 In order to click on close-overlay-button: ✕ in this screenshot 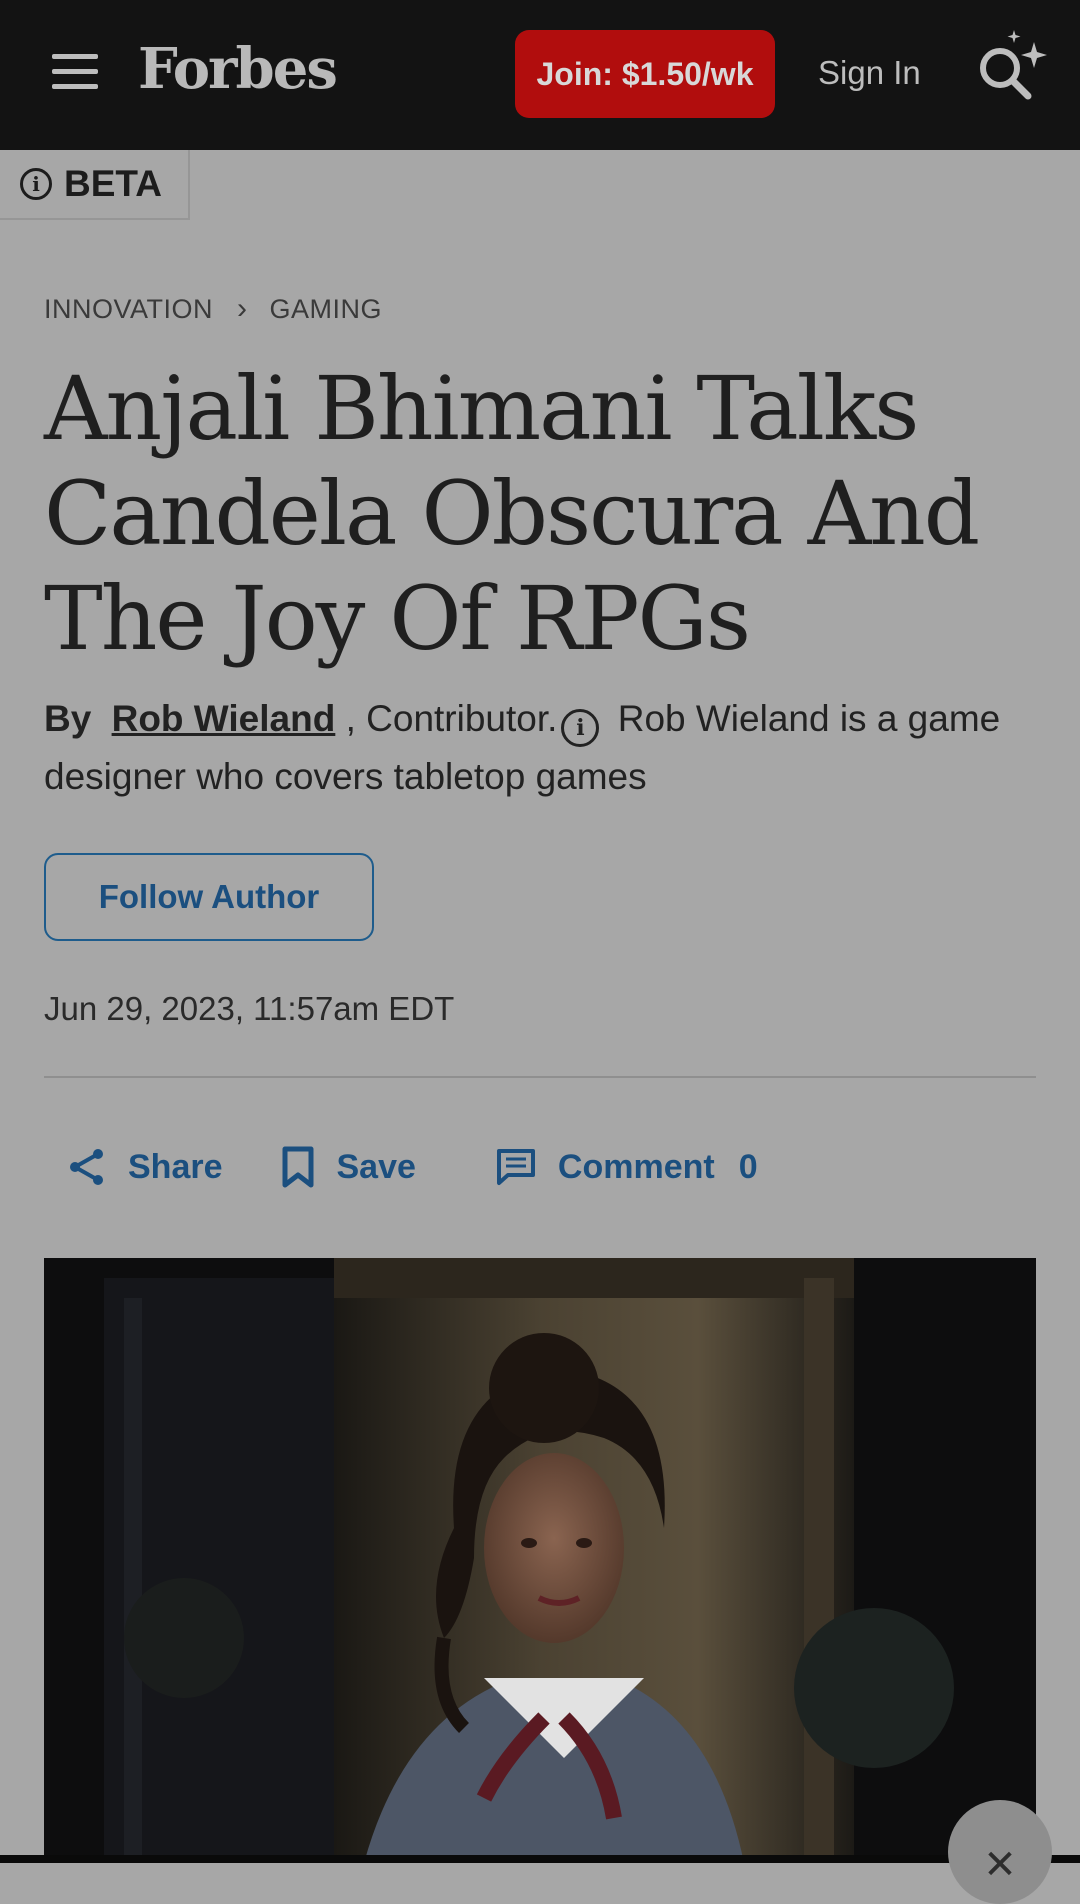, I will do `click(1000, 1852)`.